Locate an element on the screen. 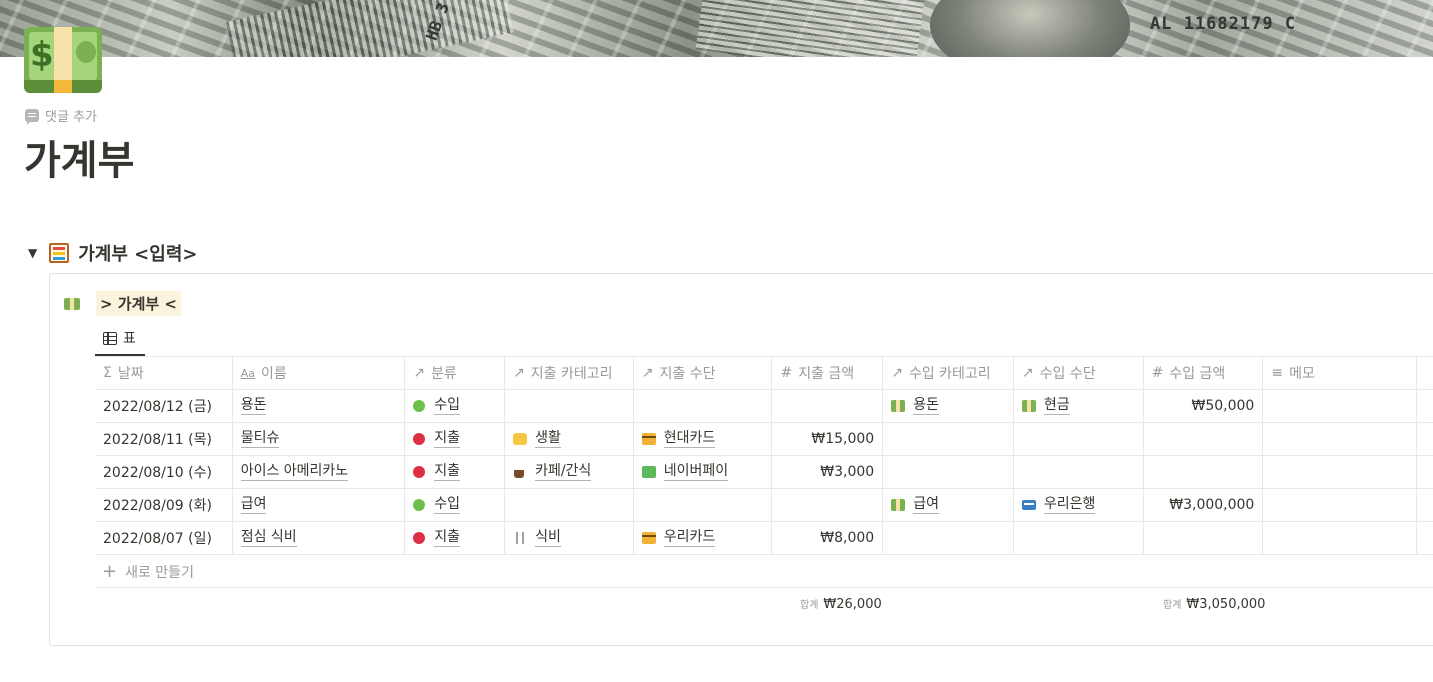  expense-category-cell: 식비 is located at coordinates (569, 538).